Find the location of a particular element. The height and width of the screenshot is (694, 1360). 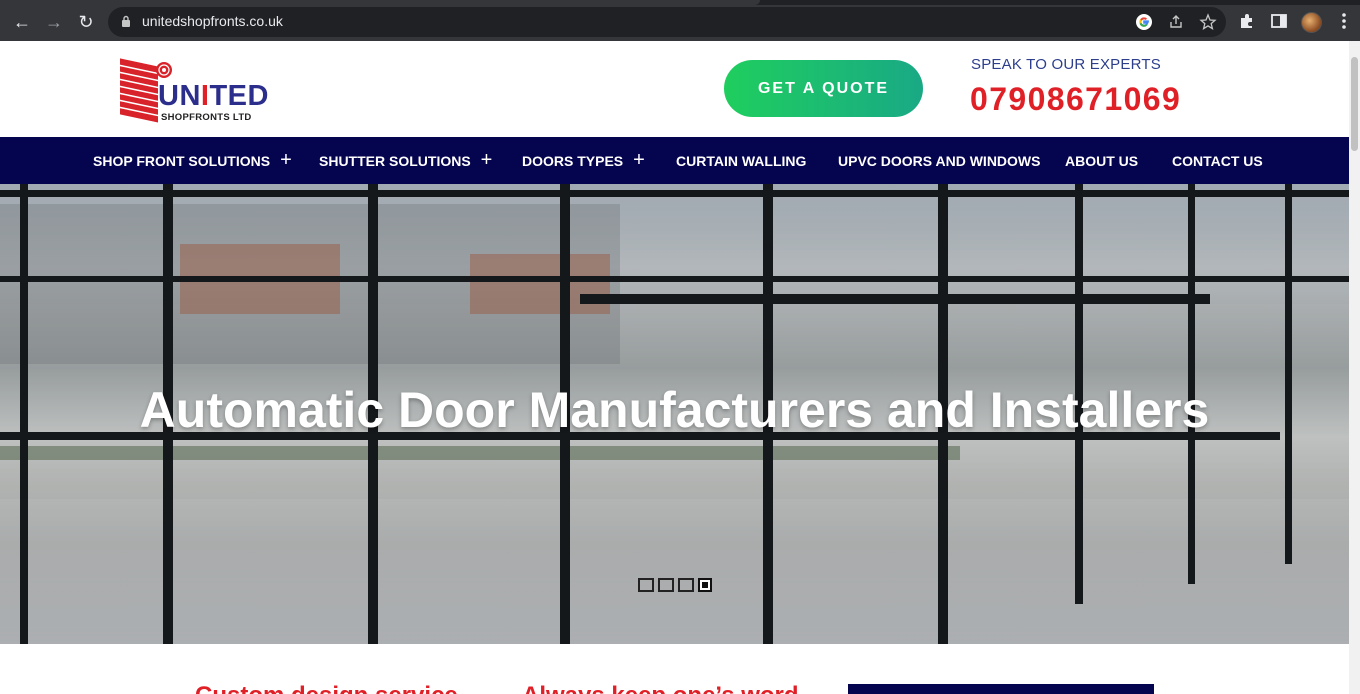

page-scrollbar is located at coordinates (1354, 367).